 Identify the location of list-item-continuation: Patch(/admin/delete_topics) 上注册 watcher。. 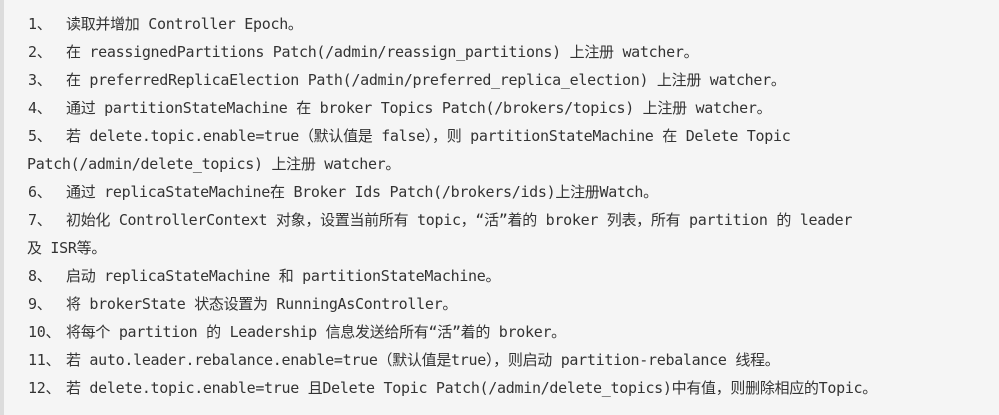
(511, 164).